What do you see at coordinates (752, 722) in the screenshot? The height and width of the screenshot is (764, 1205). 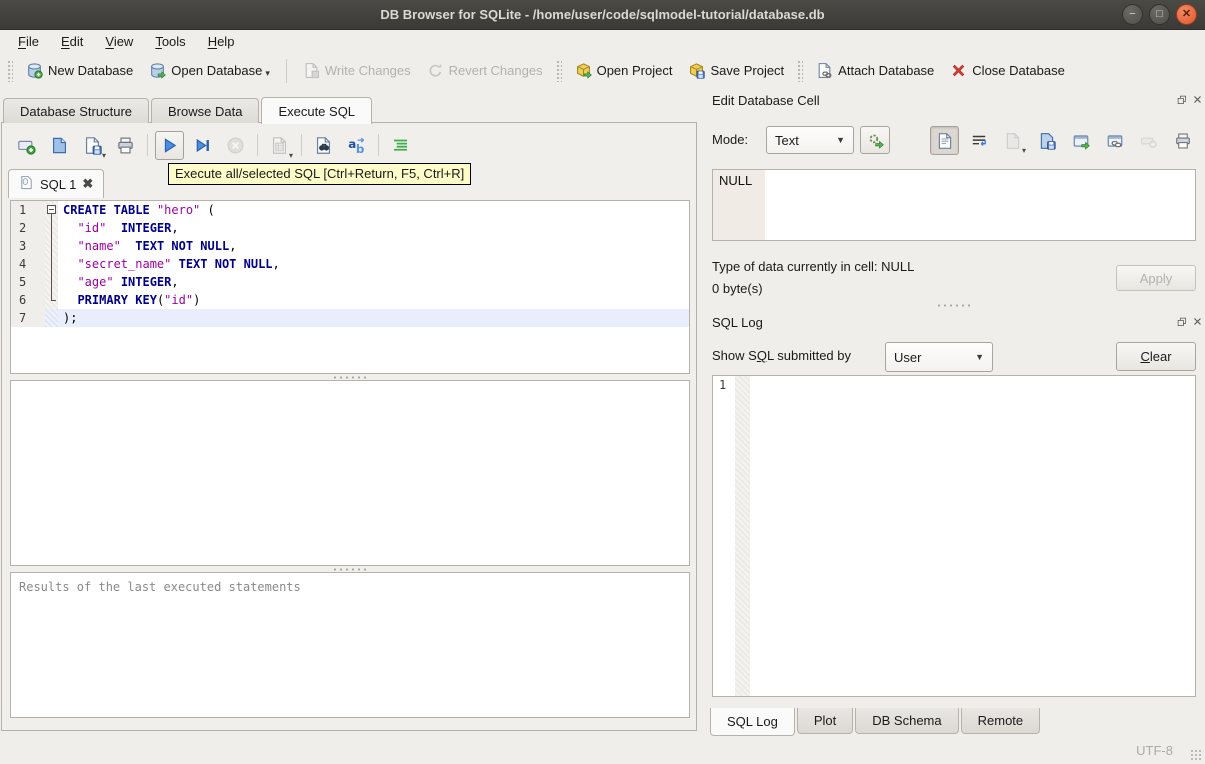 I see `dock-tab-sql-log: SQL Log` at bounding box center [752, 722].